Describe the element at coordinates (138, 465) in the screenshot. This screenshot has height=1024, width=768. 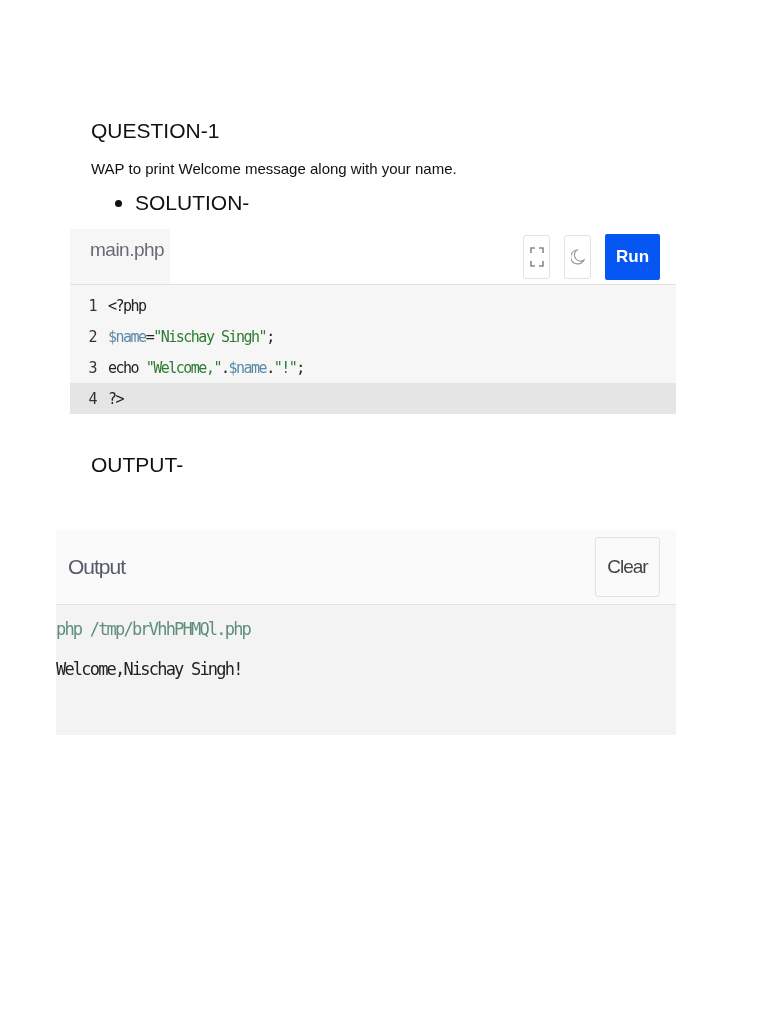
I see `output-label: OUTPUT-` at that location.